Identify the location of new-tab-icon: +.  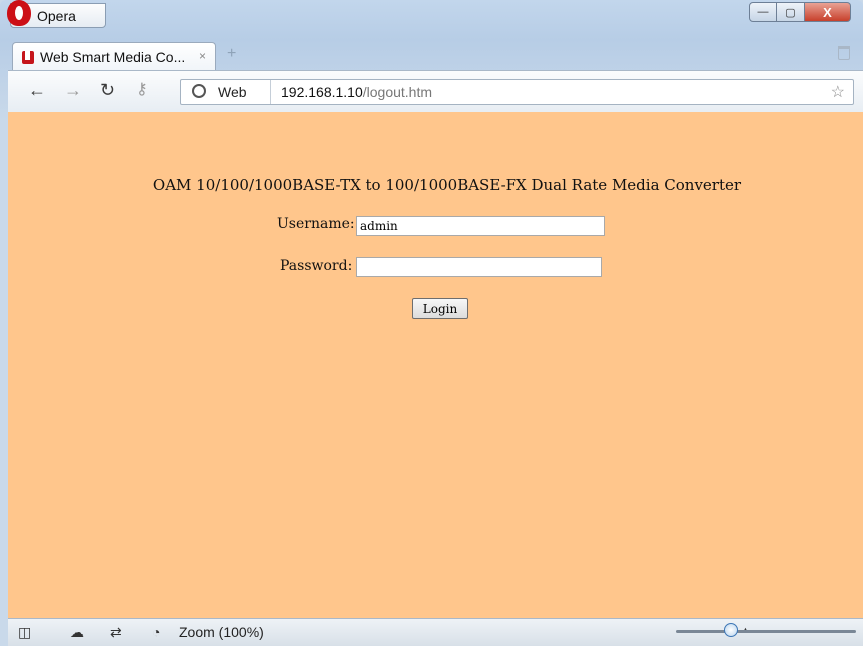
(231, 54).